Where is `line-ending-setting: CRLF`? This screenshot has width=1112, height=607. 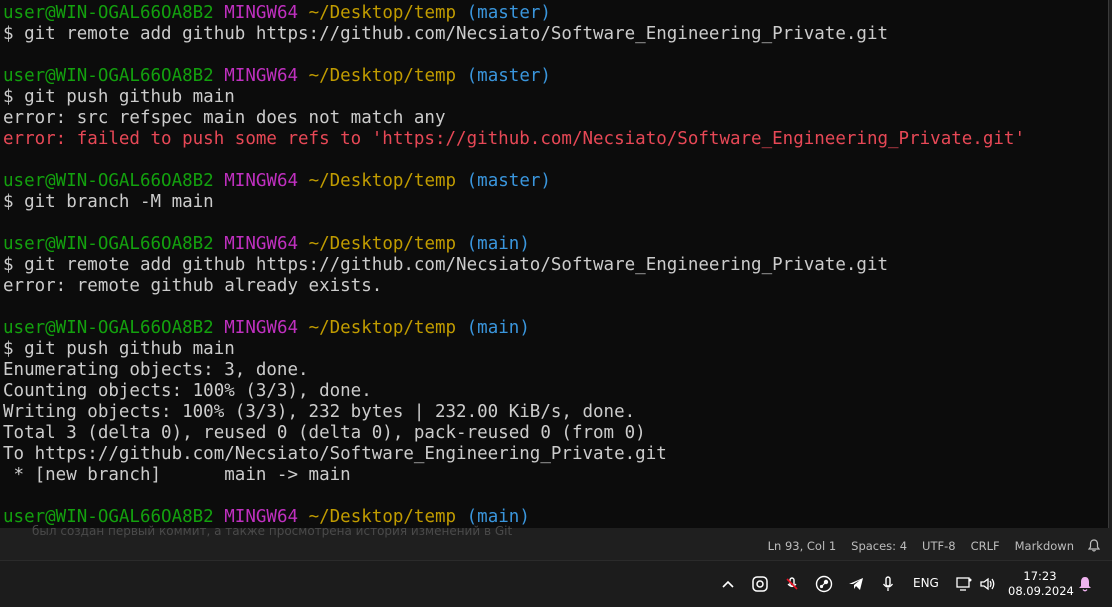
line-ending-setting: CRLF is located at coordinates (985, 546).